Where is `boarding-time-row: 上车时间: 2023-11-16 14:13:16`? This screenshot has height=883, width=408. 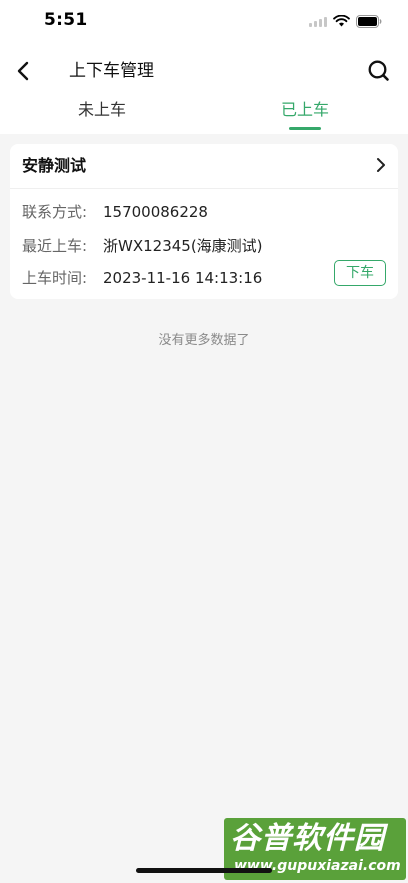 boarding-time-row: 上车时间: 2023-11-16 14:13:16 is located at coordinates (142, 278).